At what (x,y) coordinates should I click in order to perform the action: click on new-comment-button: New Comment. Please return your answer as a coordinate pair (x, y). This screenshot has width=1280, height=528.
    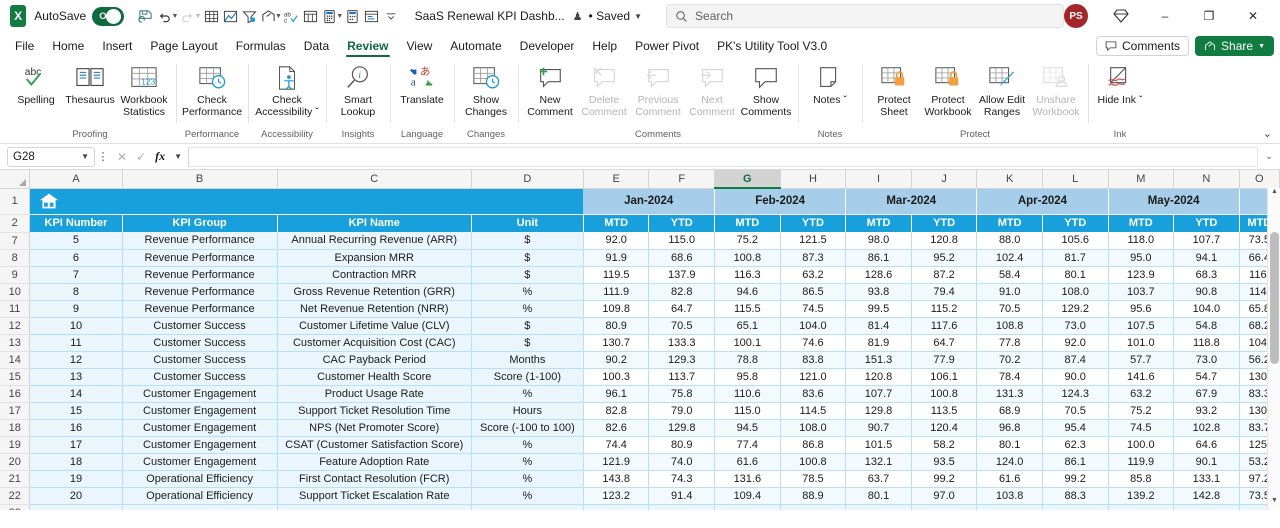
    Looking at the image, I should click on (550, 90).